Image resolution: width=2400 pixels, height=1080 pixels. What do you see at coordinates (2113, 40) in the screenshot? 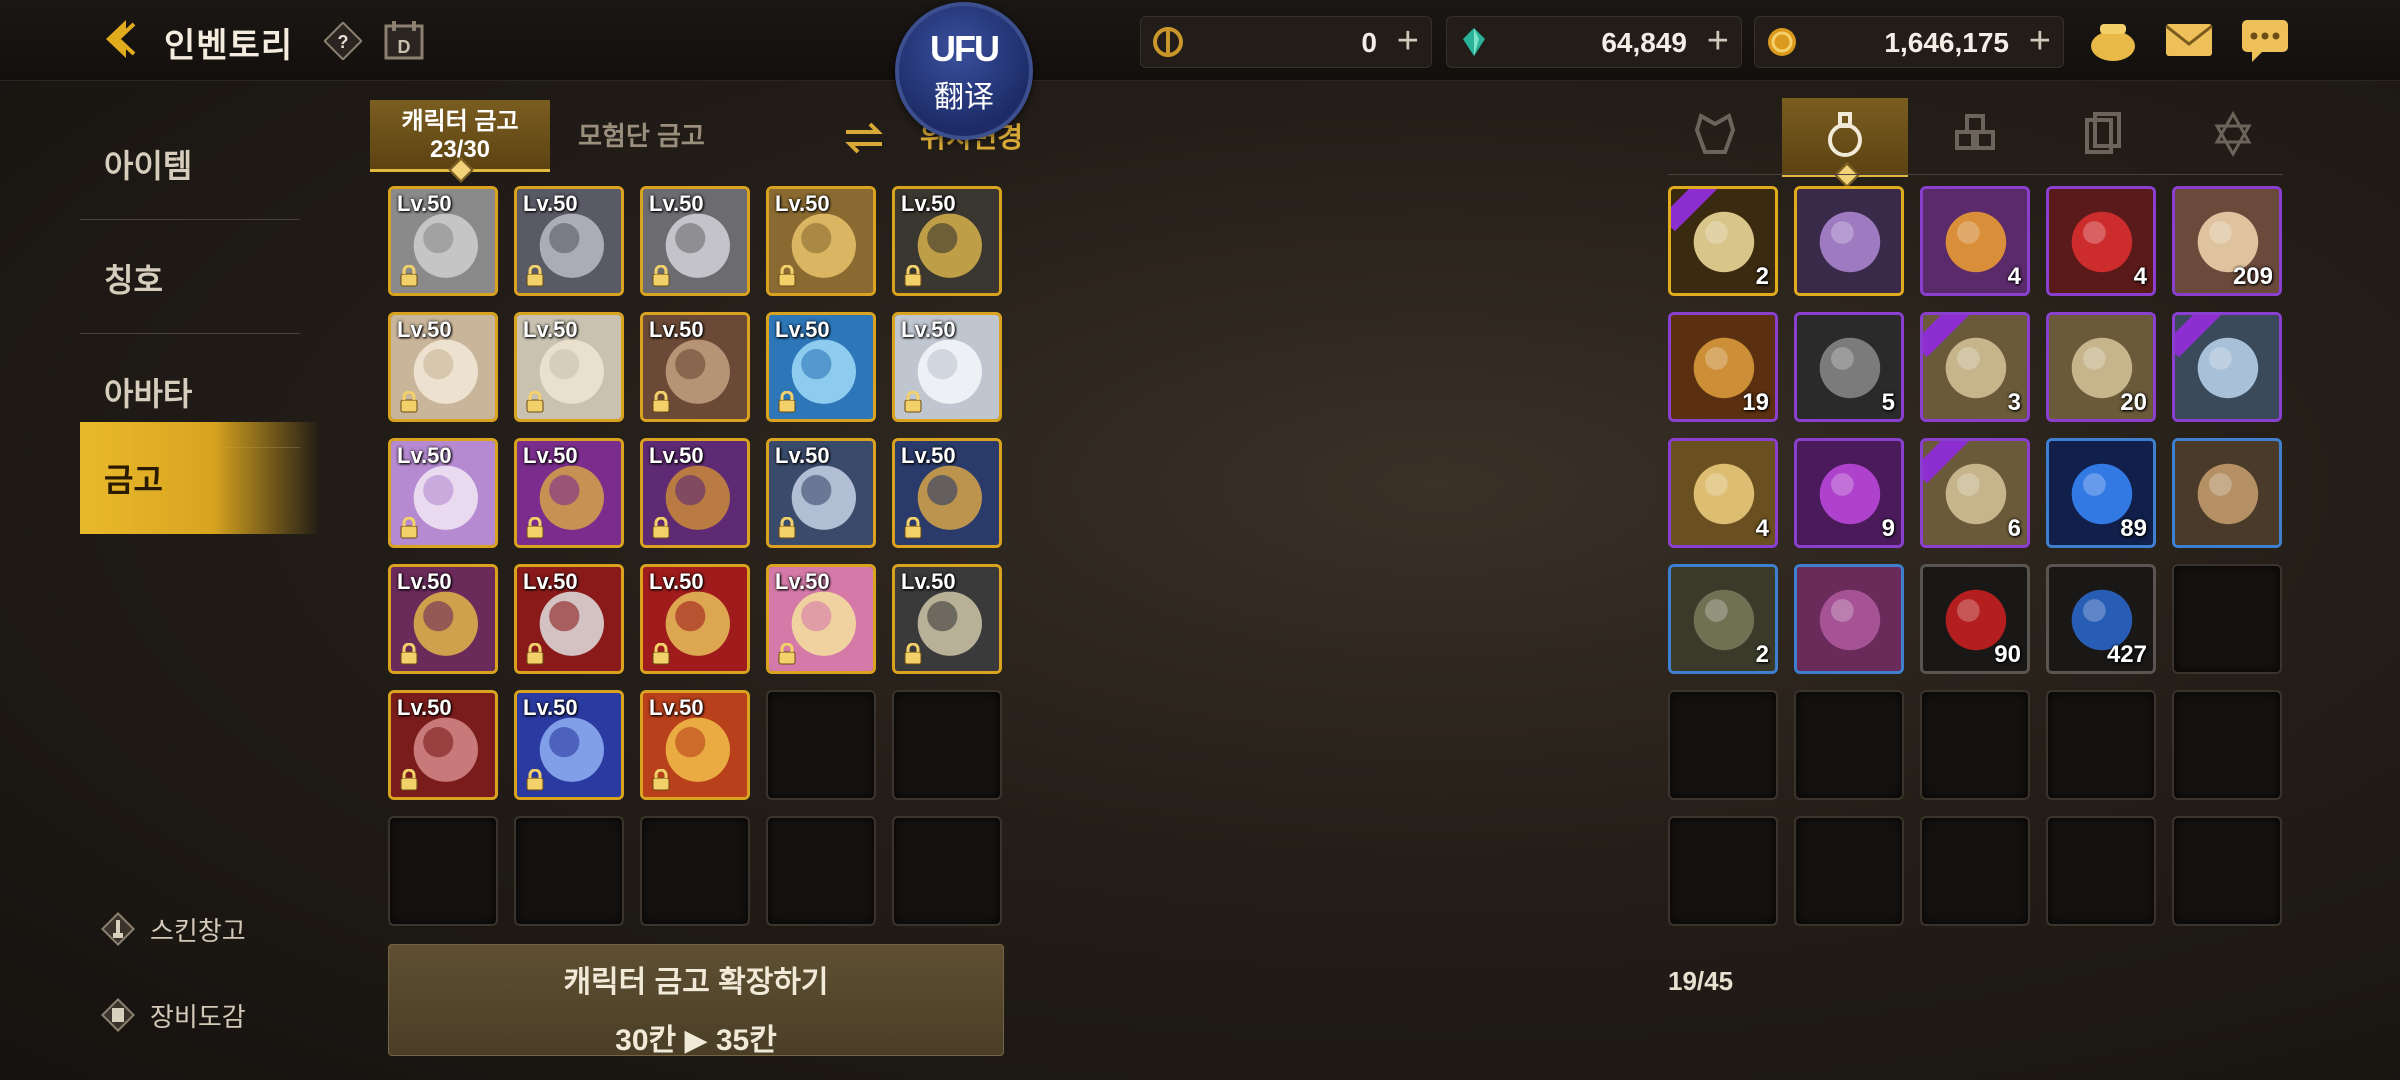
I see `pouch-icon` at bounding box center [2113, 40].